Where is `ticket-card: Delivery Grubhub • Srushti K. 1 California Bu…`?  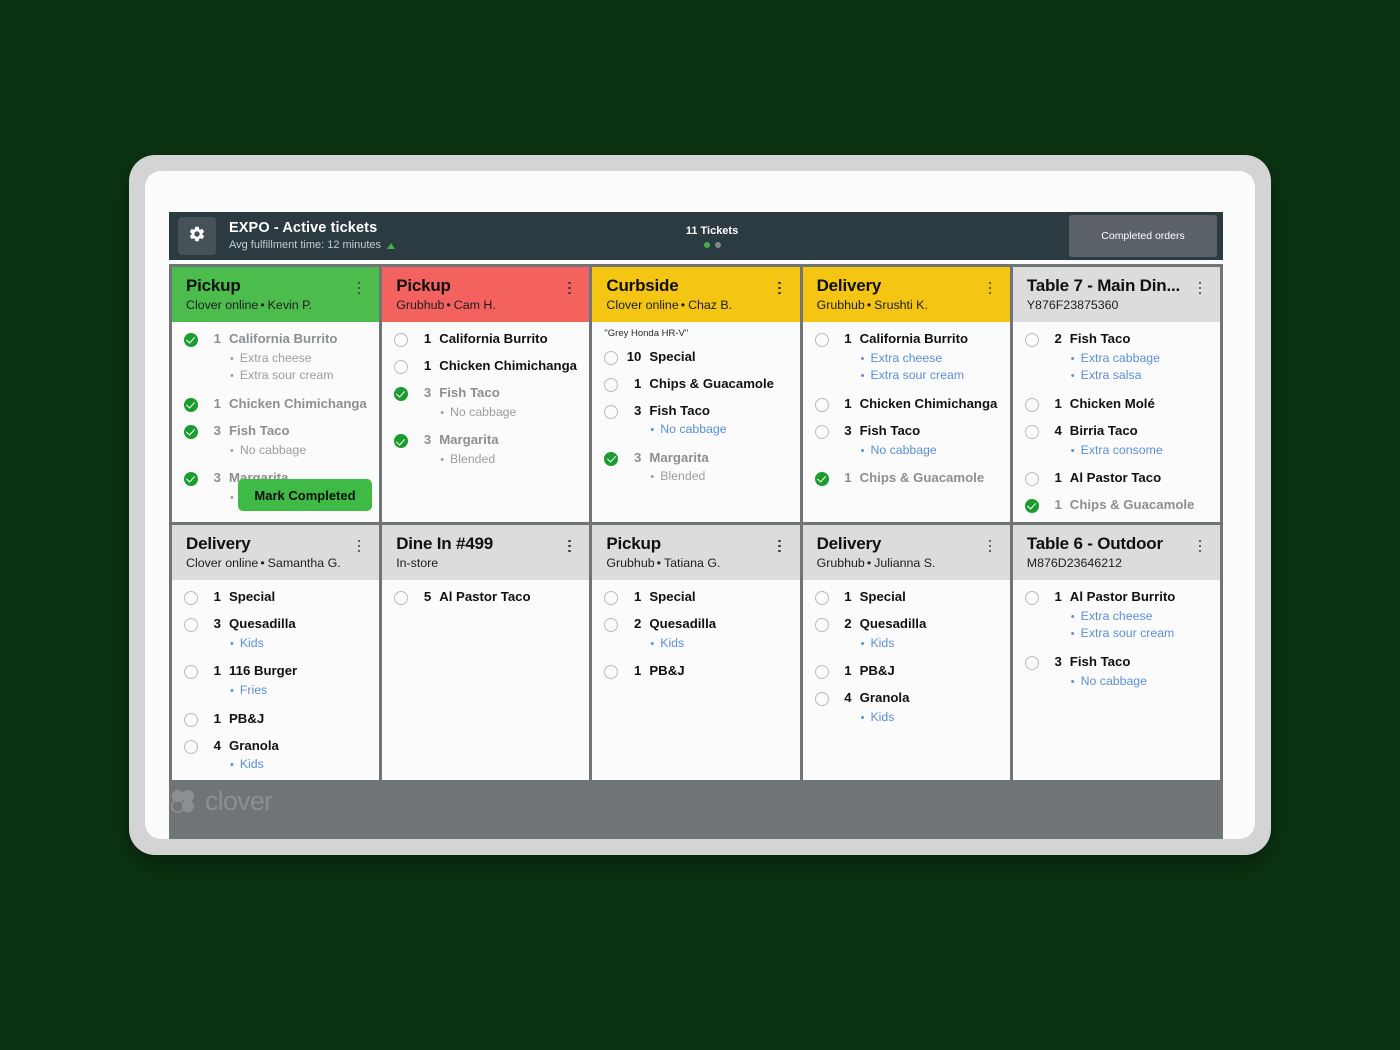
ticket-card: Delivery Grubhub • Srushti K. 1 California Bu… is located at coordinates (906, 394).